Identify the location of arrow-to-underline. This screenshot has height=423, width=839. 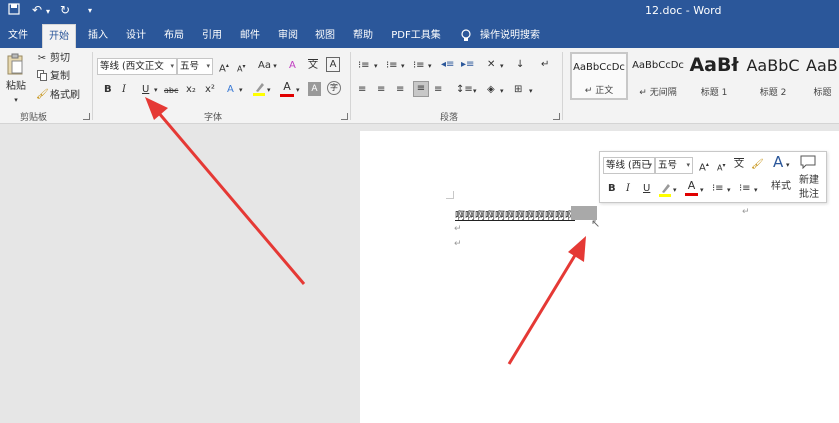
(231, 198).